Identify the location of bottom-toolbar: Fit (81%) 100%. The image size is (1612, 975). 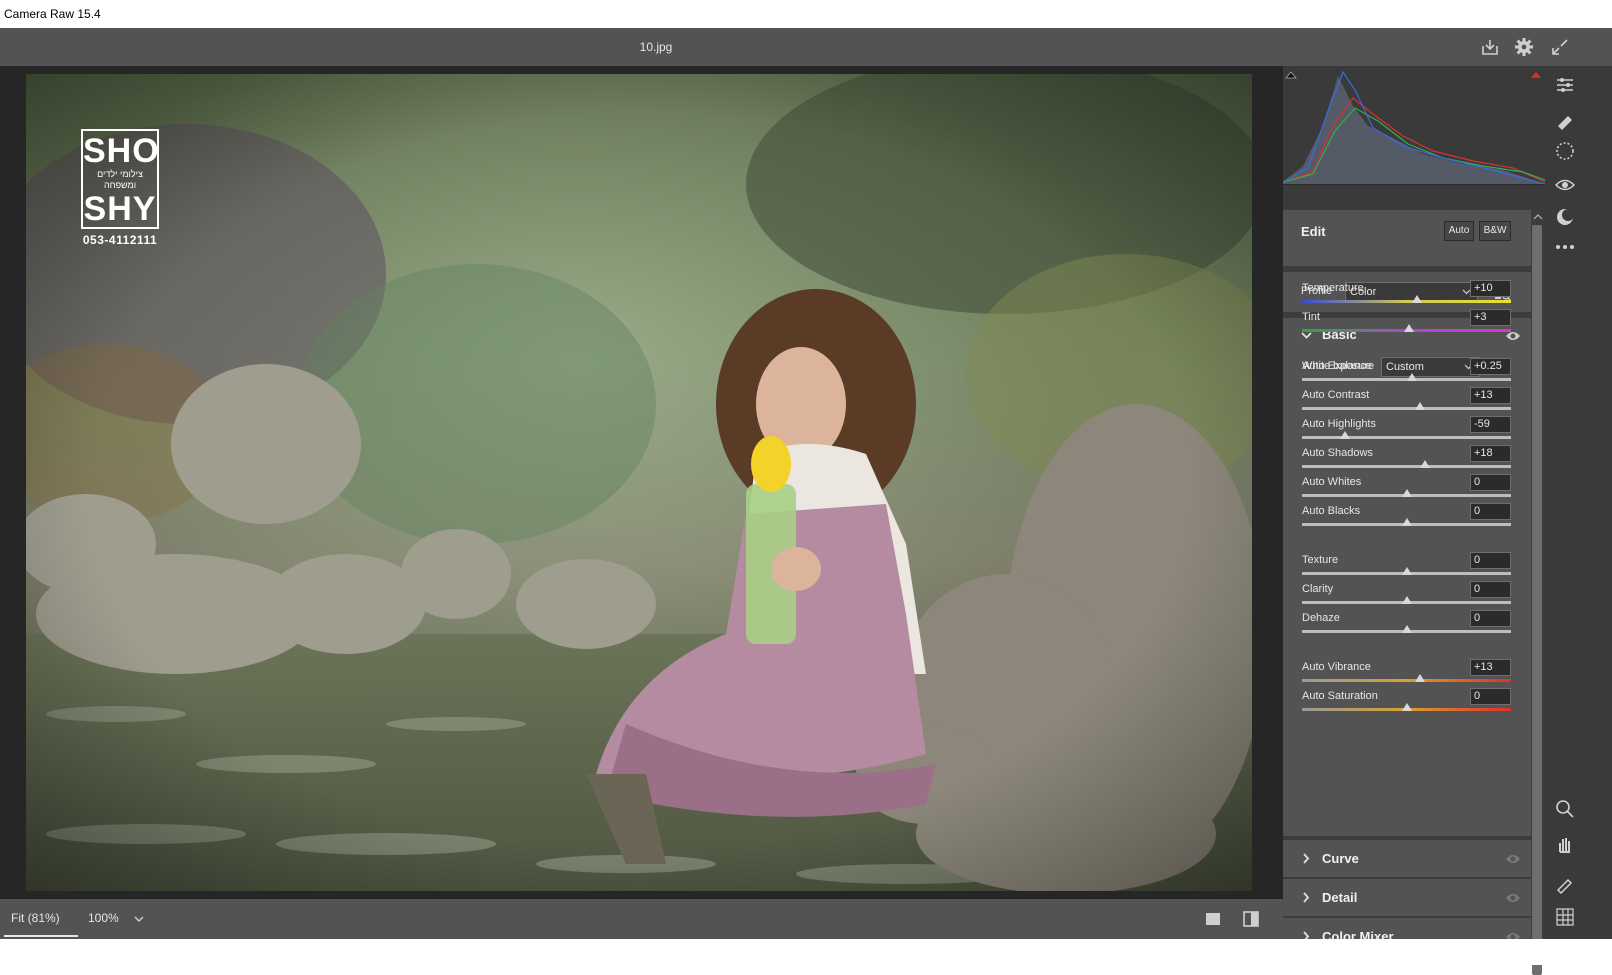
(641, 919).